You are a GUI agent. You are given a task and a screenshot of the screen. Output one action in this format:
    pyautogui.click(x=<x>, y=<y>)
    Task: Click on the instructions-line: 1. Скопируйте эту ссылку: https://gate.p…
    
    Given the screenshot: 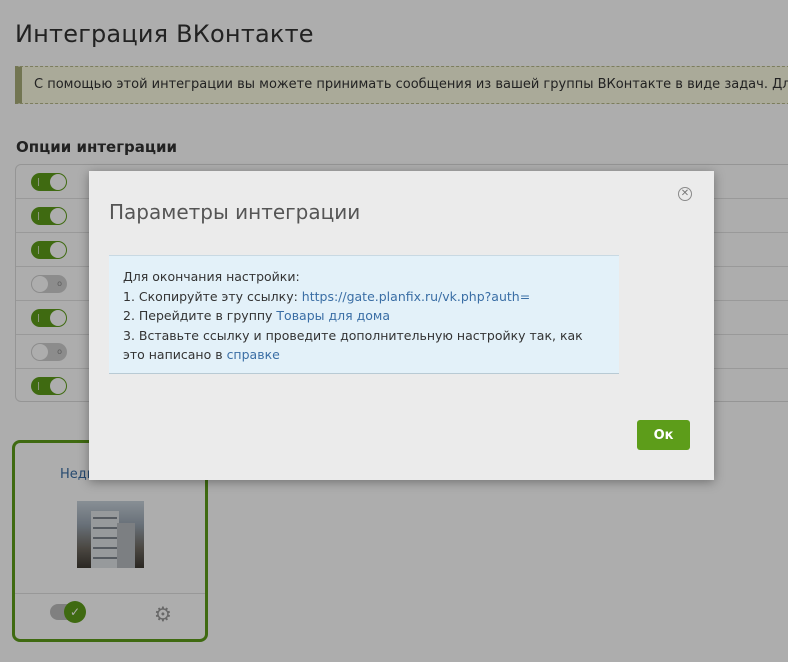 What is the action you would take?
    pyautogui.click(x=364, y=297)
    